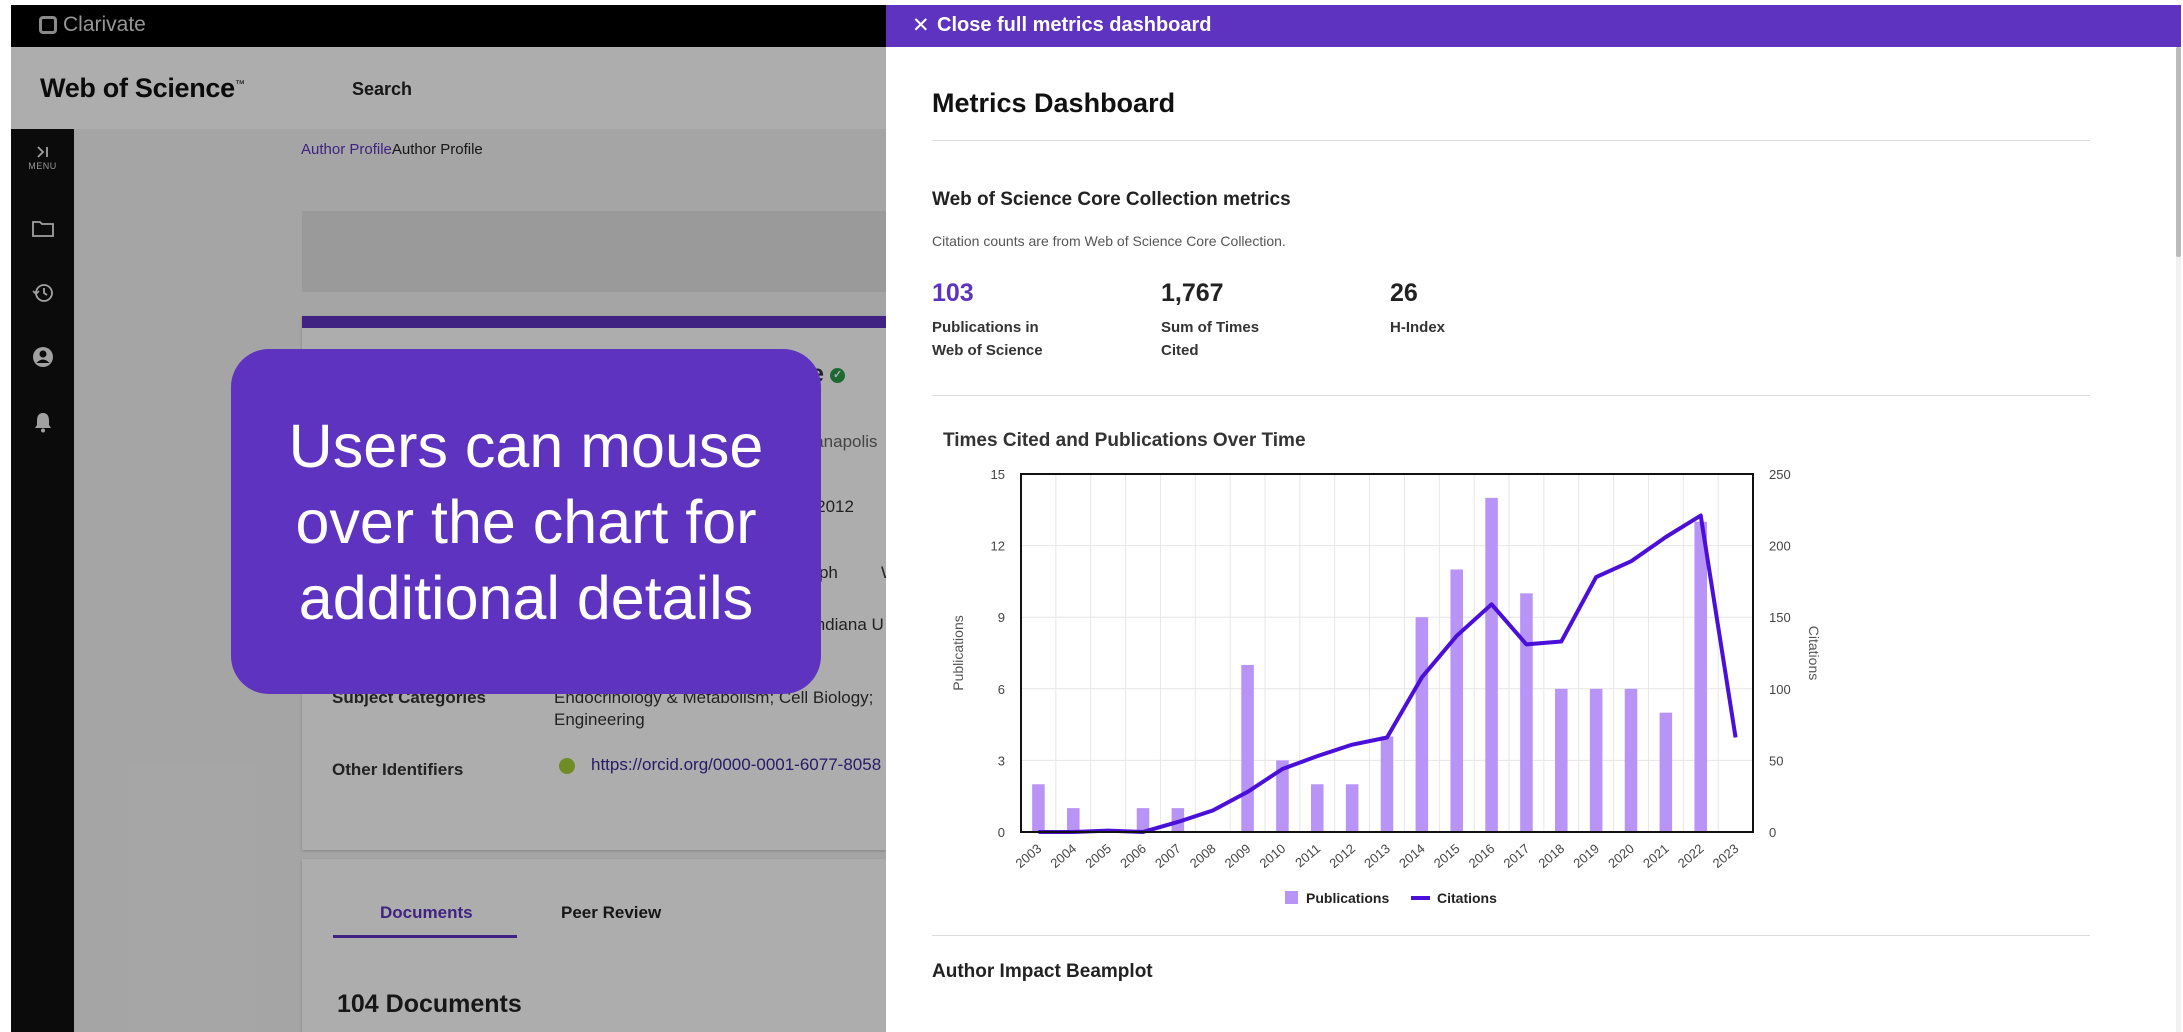  Describe the element at coordinates (1482, 856) in the screenshot. I see `x-tick-label: 2016` at that location.